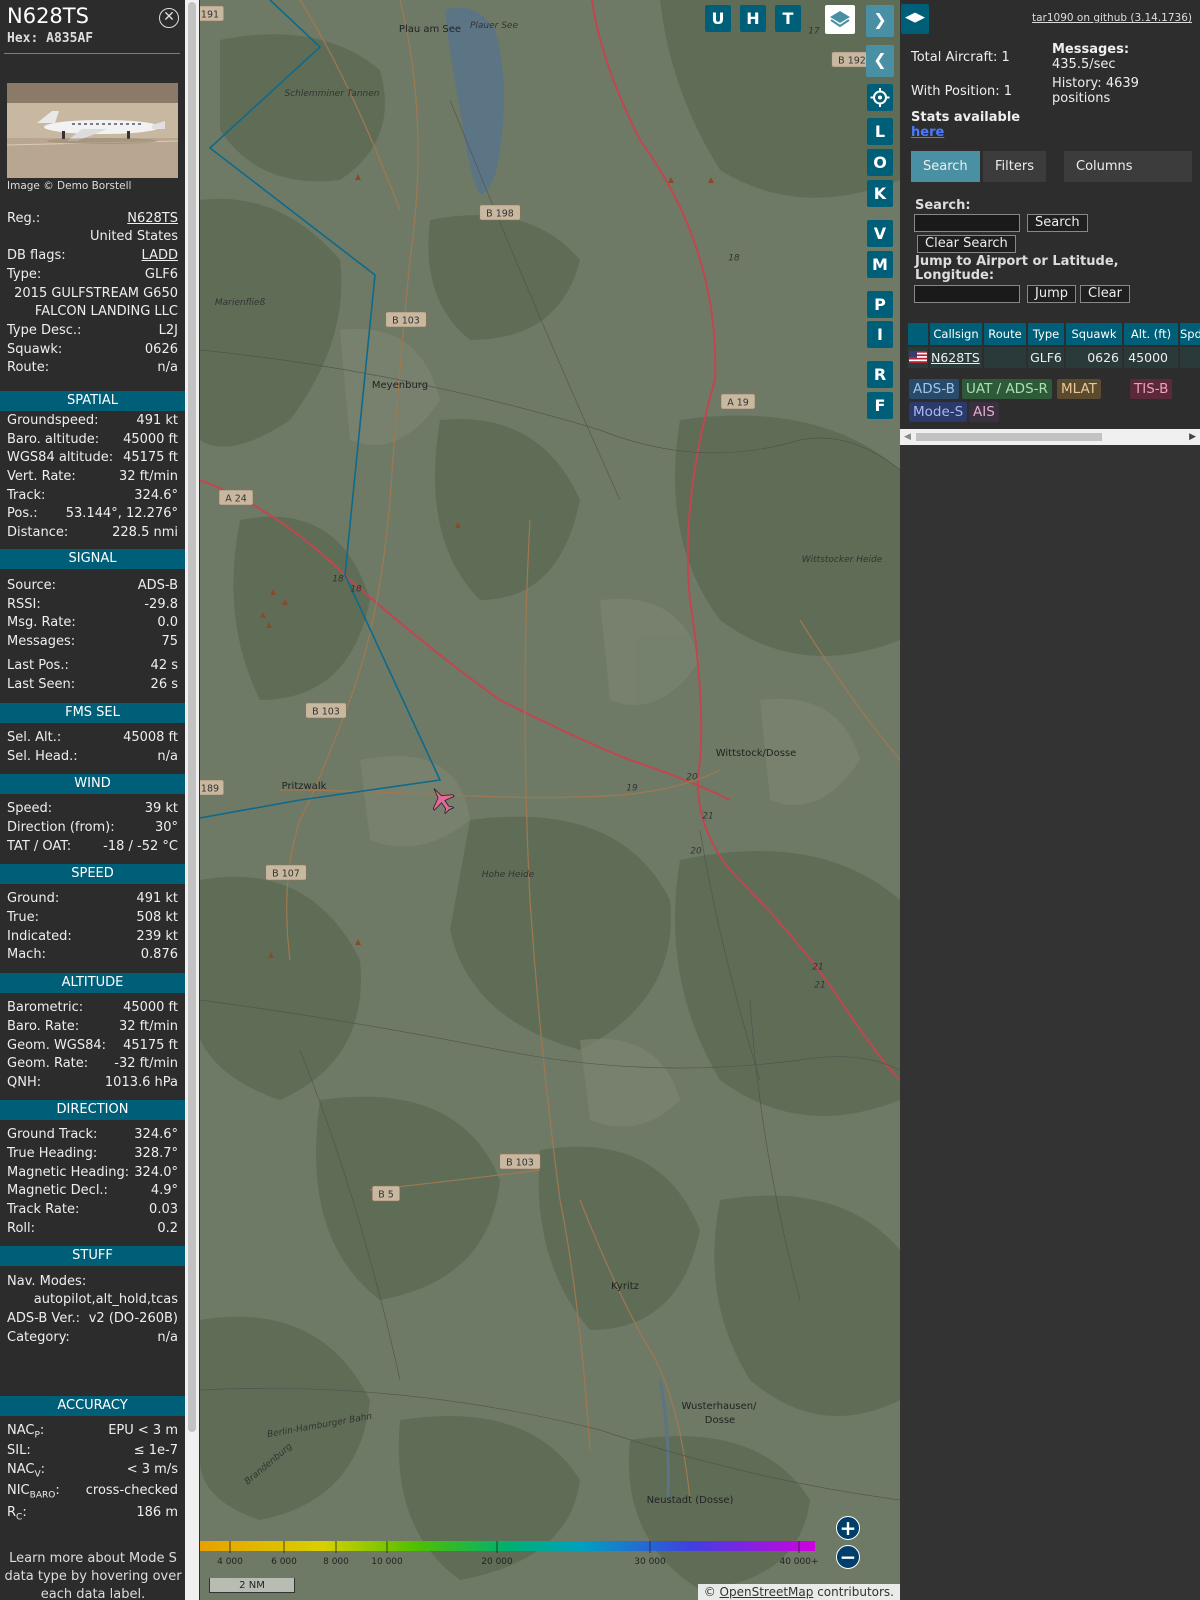 This screenshot has width=1200, height=1600. Describe the element at coordinates (1094, 334) in the screenshot. I see `column-header-squawk: Squawk` at that location.